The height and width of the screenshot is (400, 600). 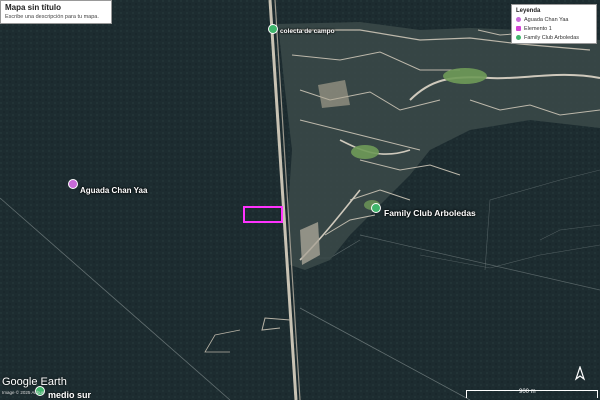 What do you see at coordinates (518, 28) in the screenshot?
I see `magenta-polygon-icon` at bounding box center [518, 28].